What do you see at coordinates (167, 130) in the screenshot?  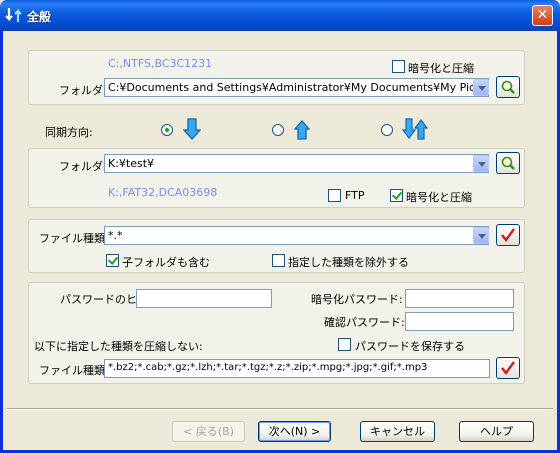 I see `sync-down-radio` at bounding box center [167, 130].